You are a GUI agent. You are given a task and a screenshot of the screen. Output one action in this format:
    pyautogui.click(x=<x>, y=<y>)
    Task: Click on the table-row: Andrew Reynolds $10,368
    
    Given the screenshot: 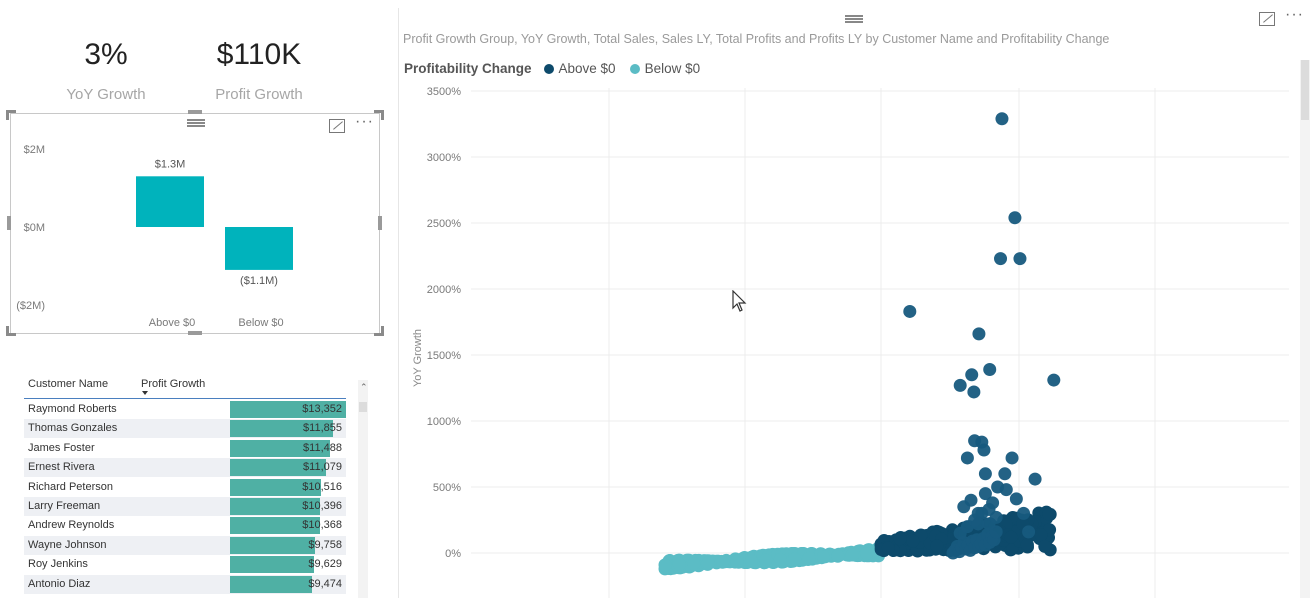 What is the action you would take?
    pyautogui.click(x=185, y=526)
    